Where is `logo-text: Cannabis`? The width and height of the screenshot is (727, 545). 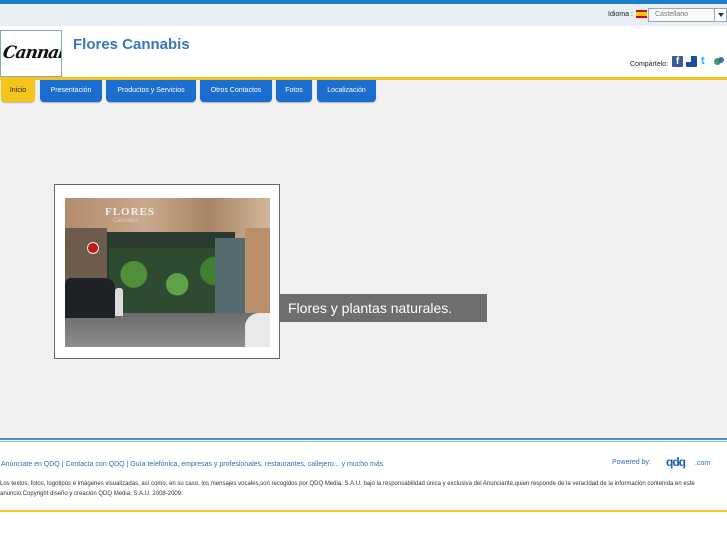
logo-text: Cannabis is located at coordinates (31, 53).